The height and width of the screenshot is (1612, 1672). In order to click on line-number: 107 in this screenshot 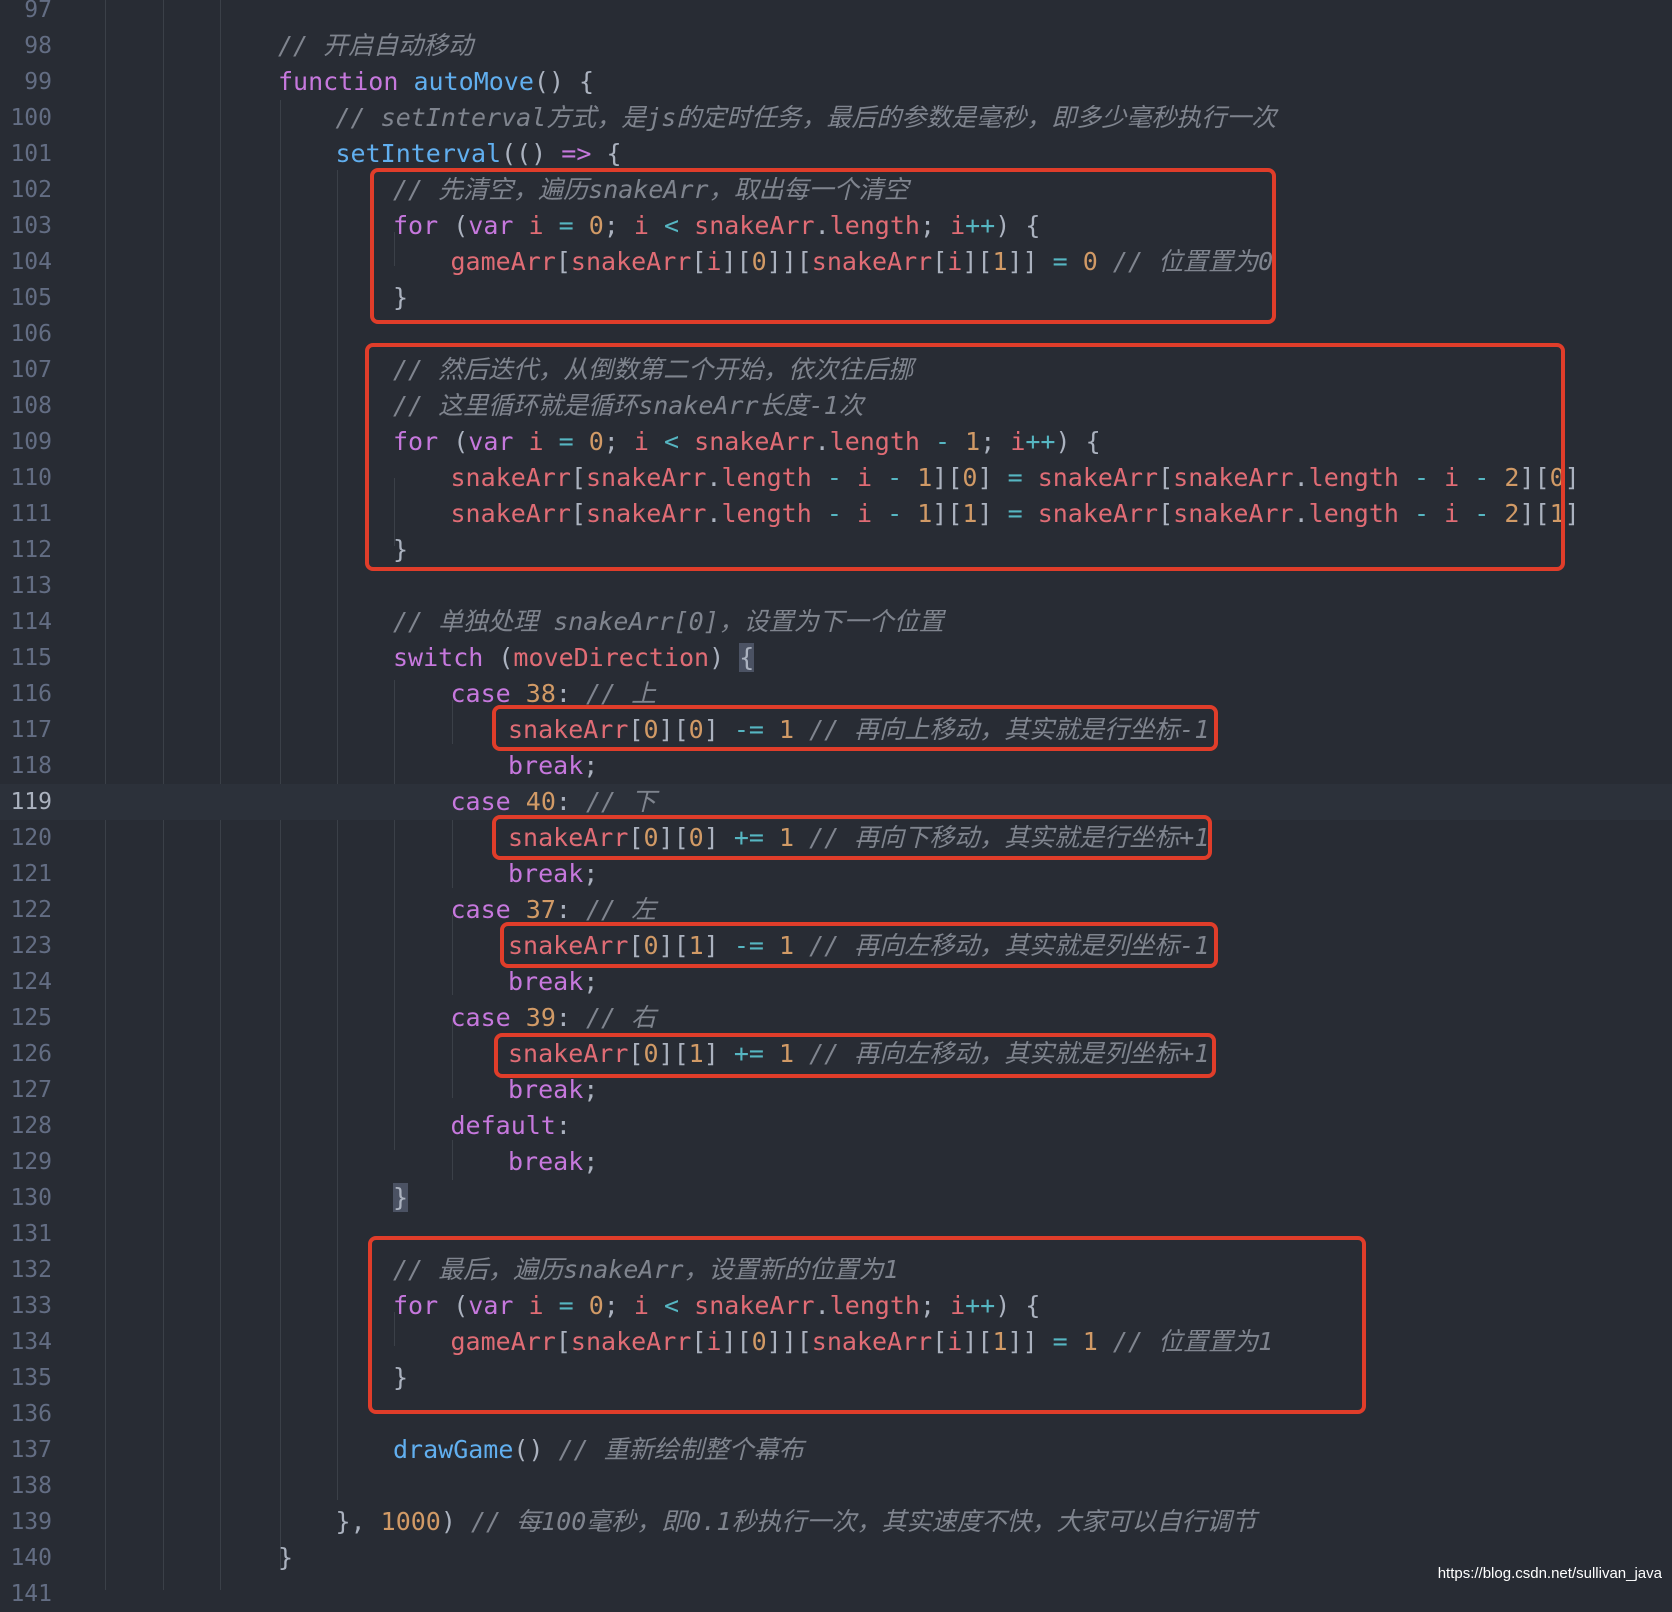, I will do `click(26, 370)`.